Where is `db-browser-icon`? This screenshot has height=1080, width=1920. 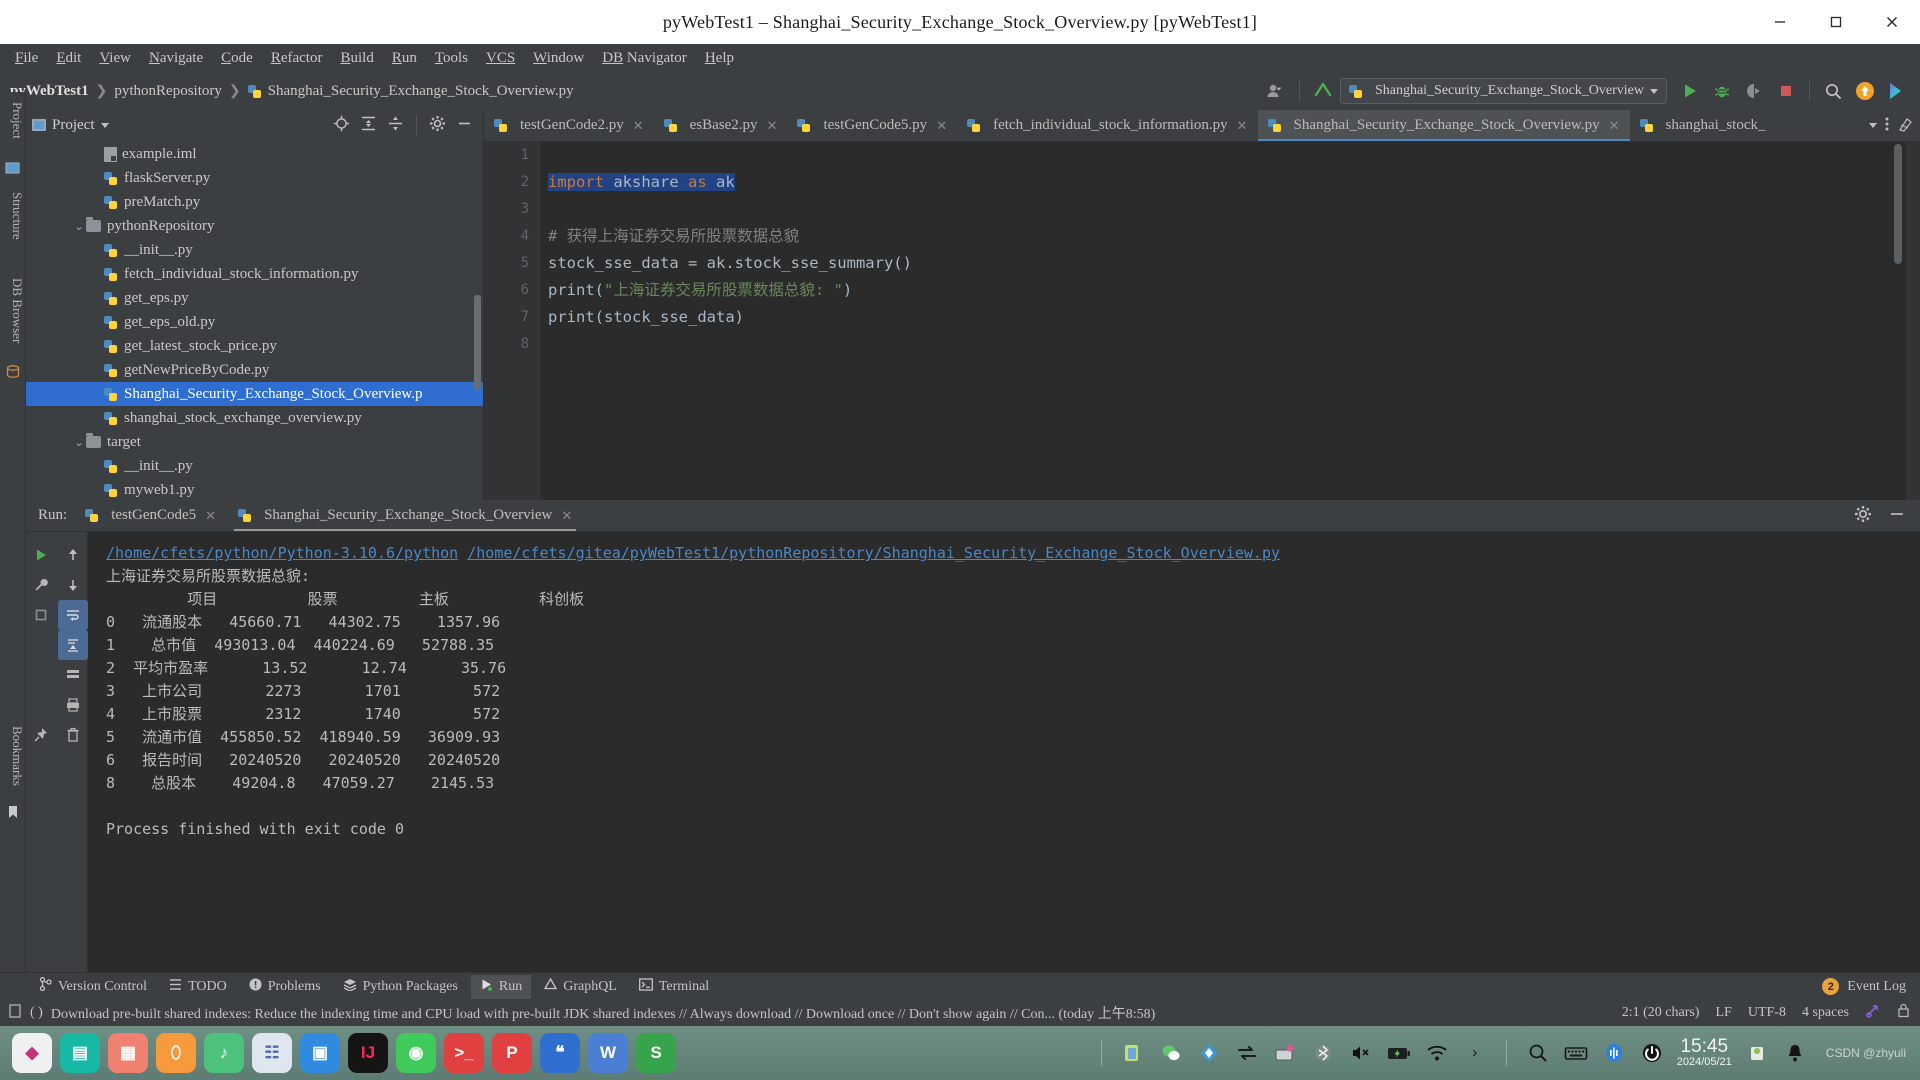 db-browser-icon is located at coordinates (13, 372).